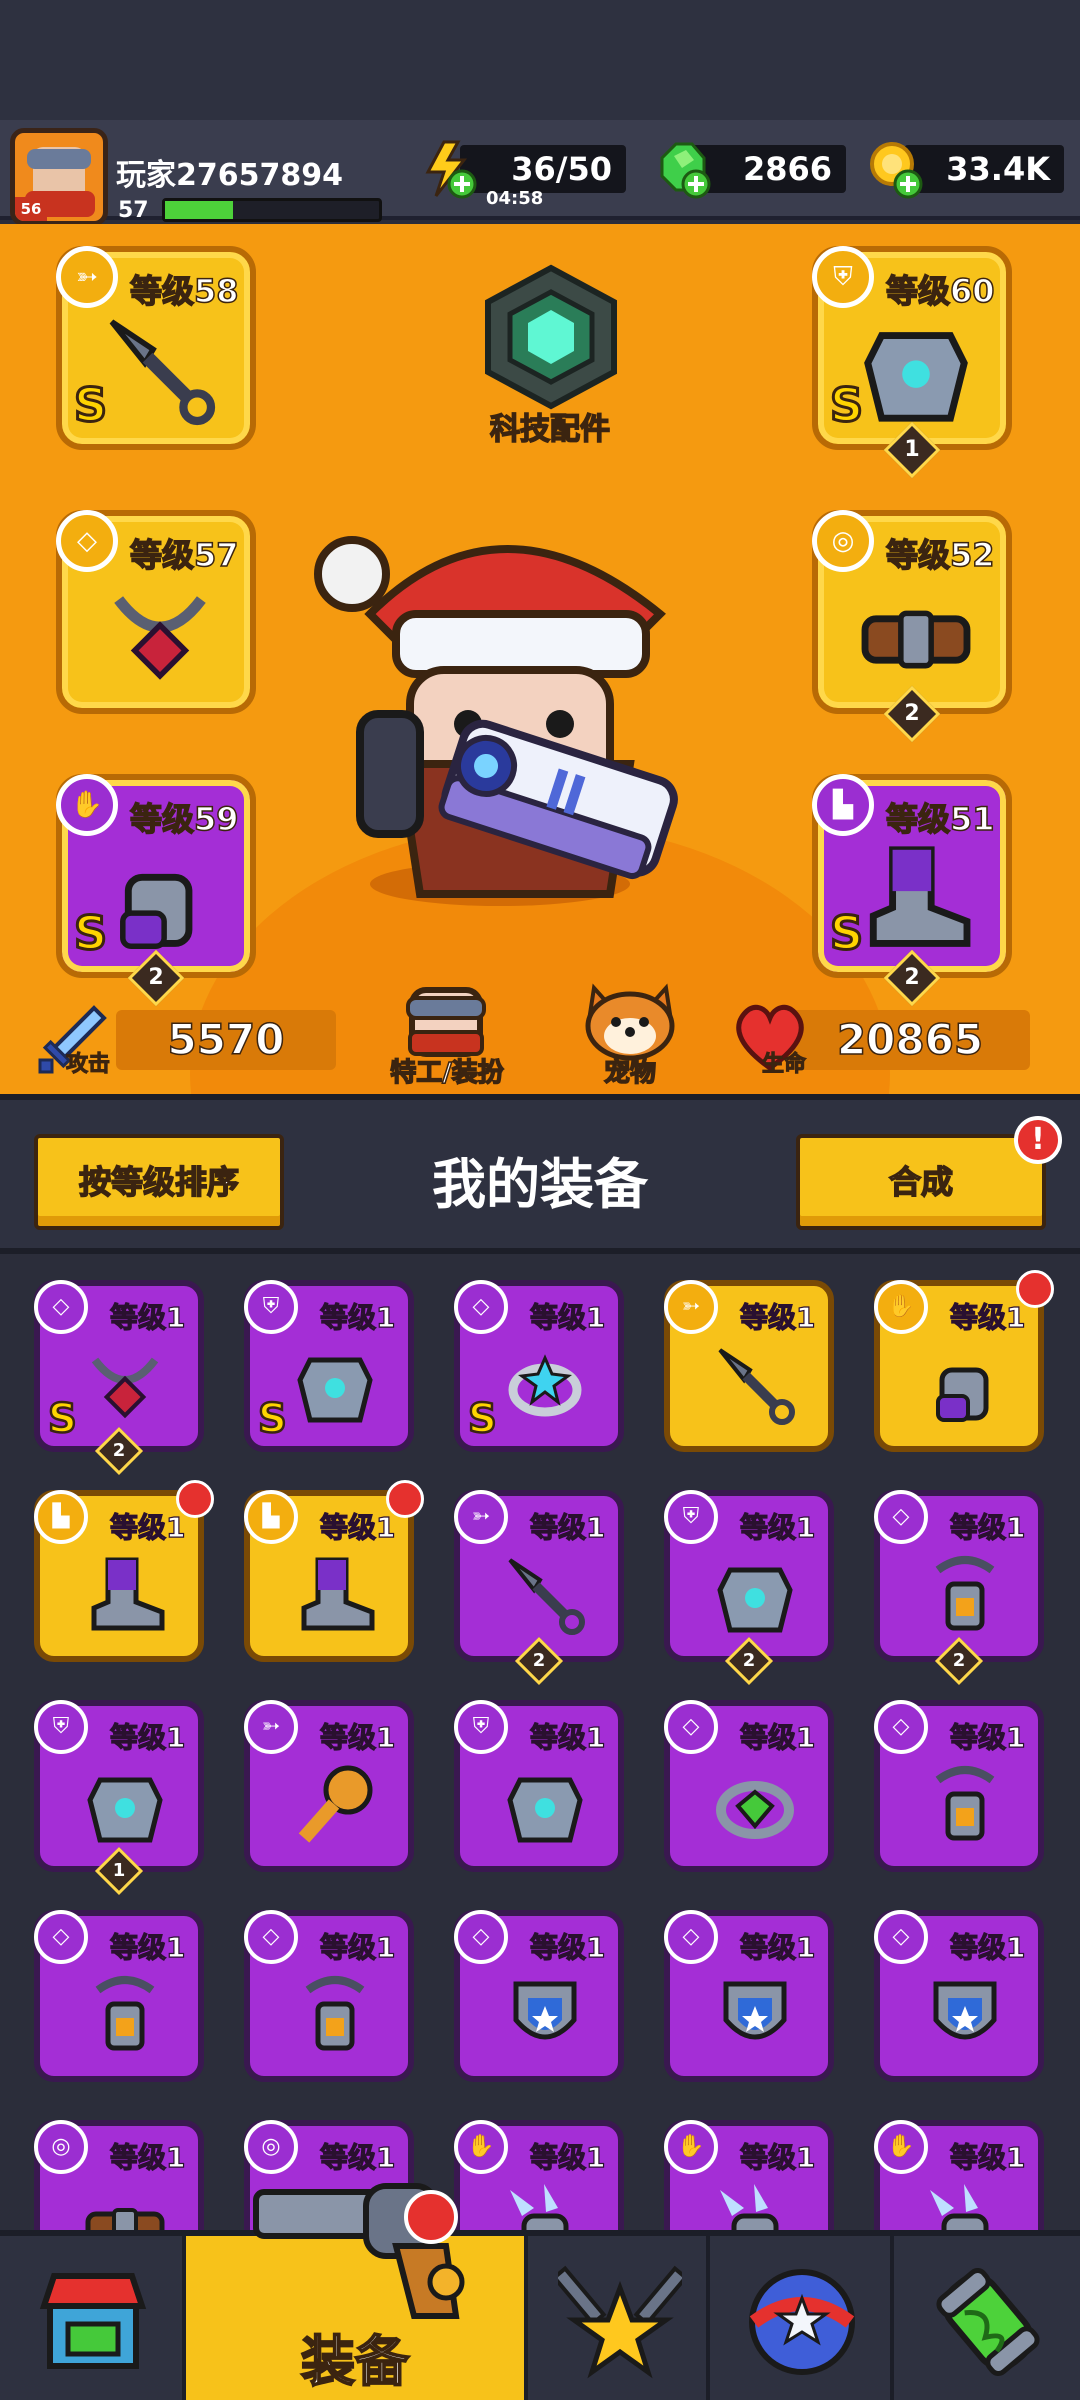 This screenshot has height=2400, width=1080. What do you see at coordinates (87, 277) in the screenshot?
I see `weapon-icon: ➳` at bounding box center [87, 277].